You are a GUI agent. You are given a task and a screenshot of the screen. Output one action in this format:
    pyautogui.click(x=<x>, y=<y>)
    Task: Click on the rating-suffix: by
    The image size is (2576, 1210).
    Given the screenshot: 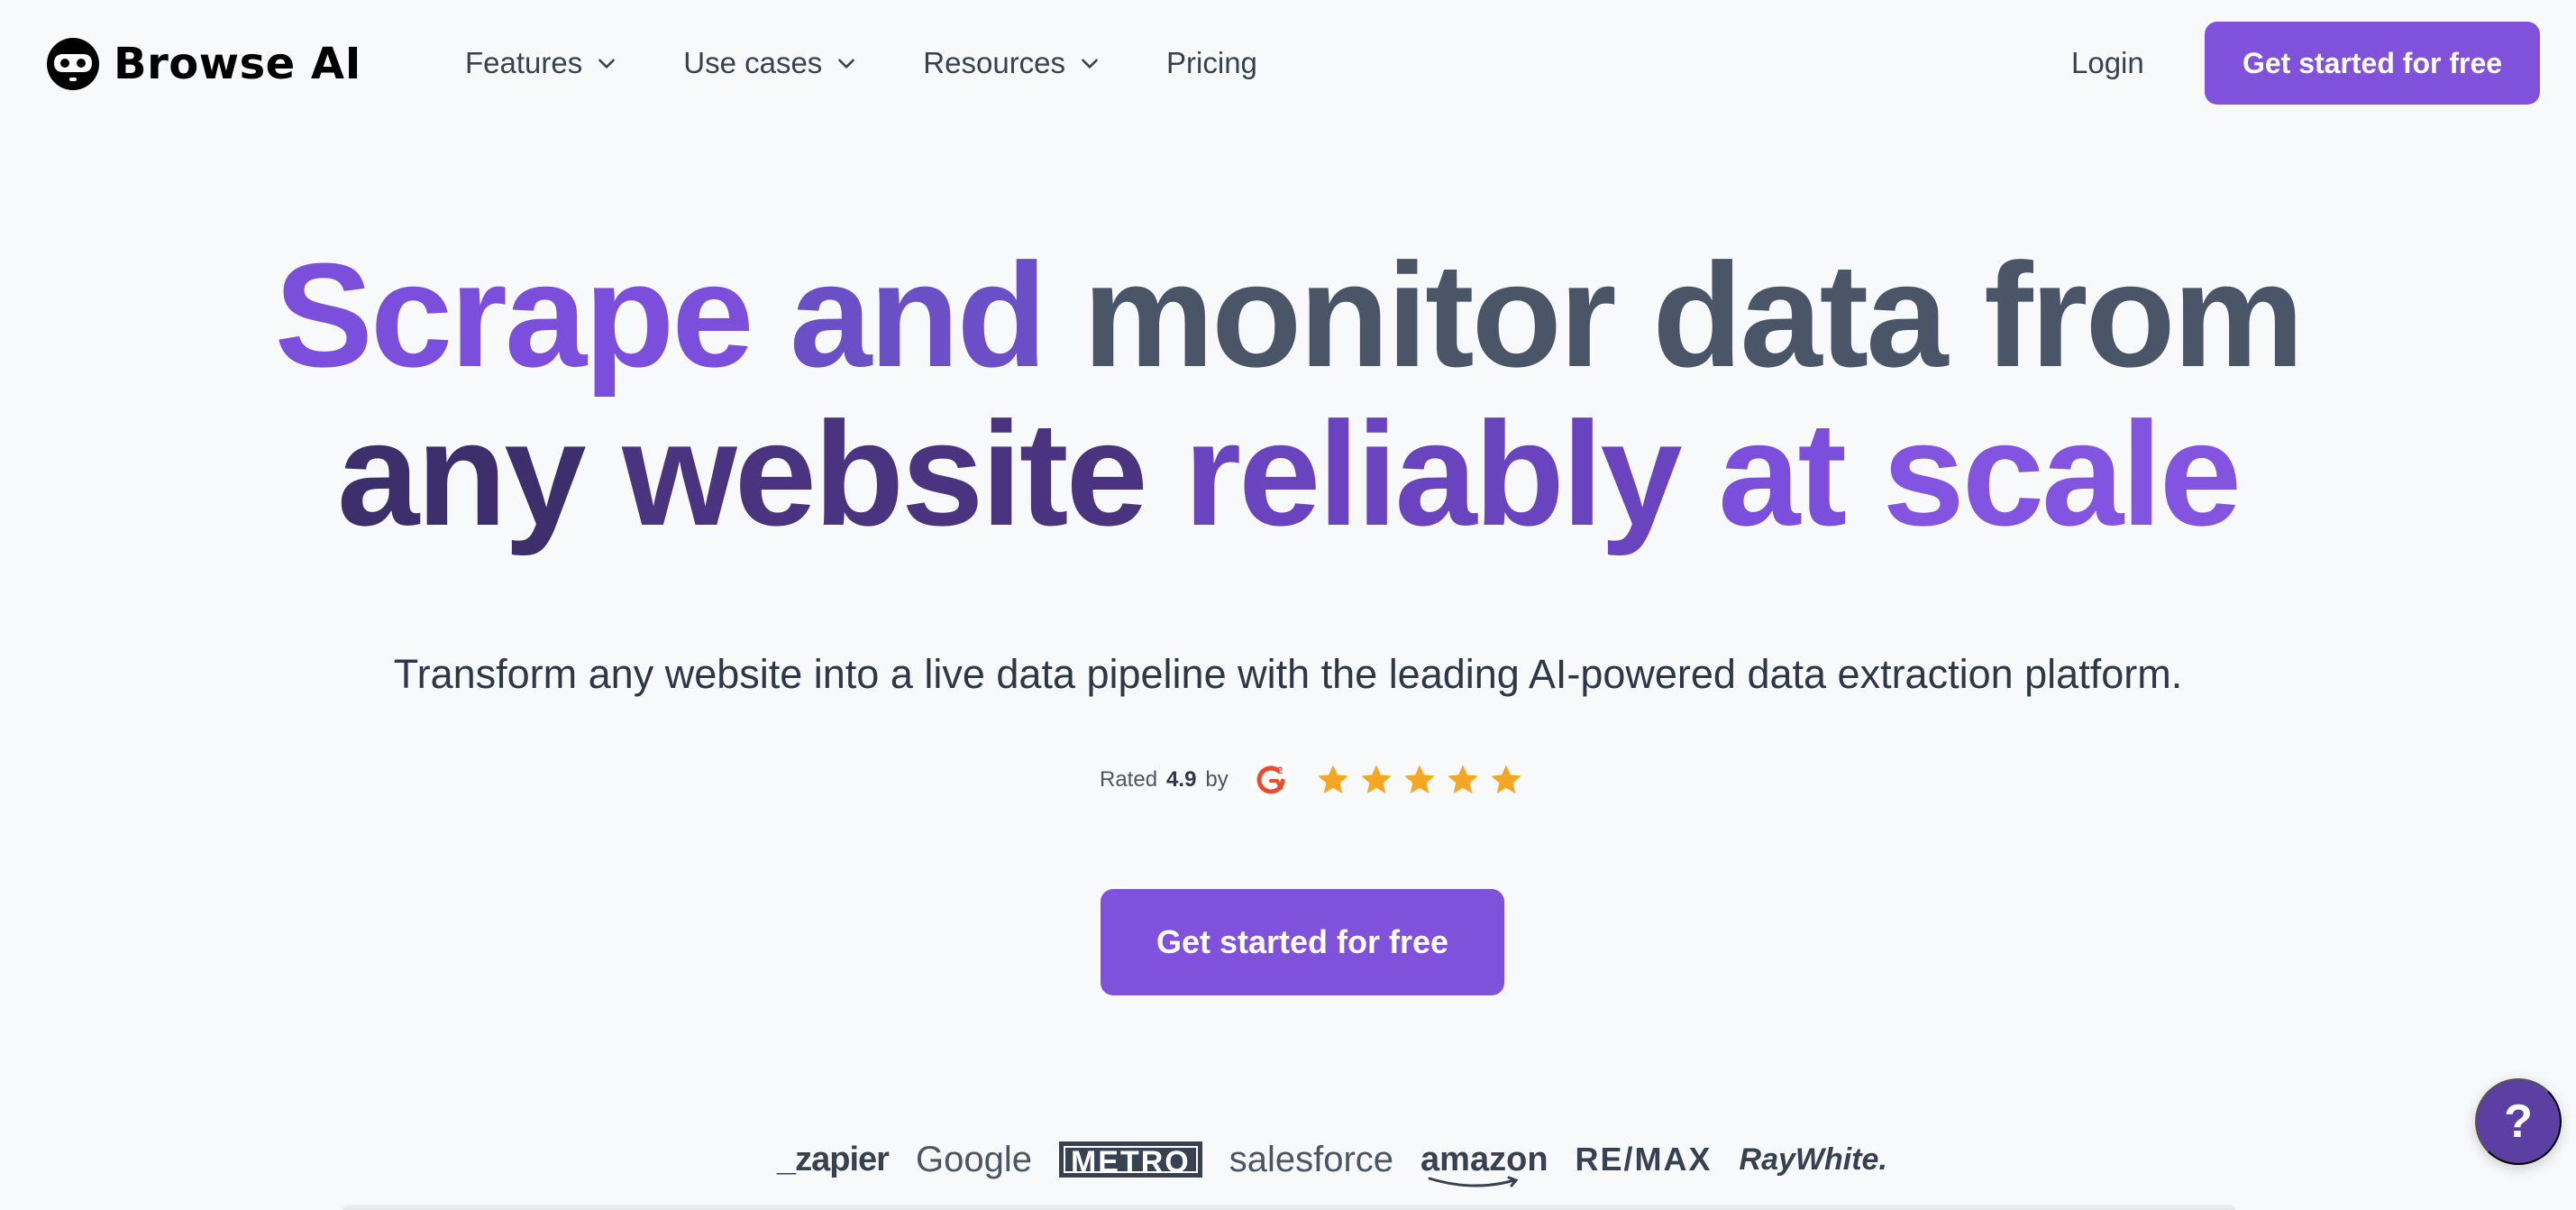 What is the action you would take?
    pyautogui.click(x=1217, y=780)
    